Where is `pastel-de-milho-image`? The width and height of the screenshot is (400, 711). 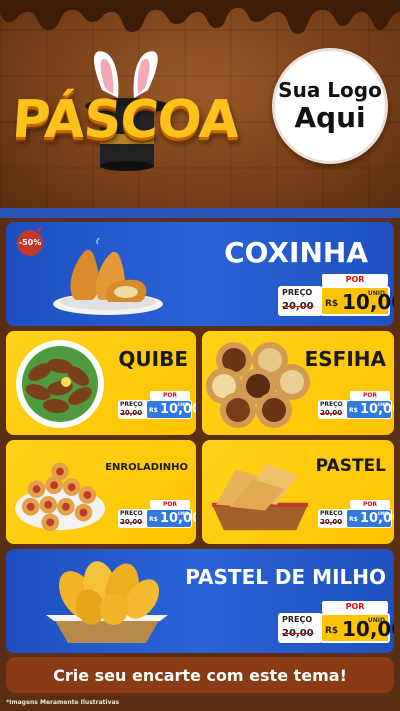
pastel-de-milho-image is located at coordinates (107, 602).